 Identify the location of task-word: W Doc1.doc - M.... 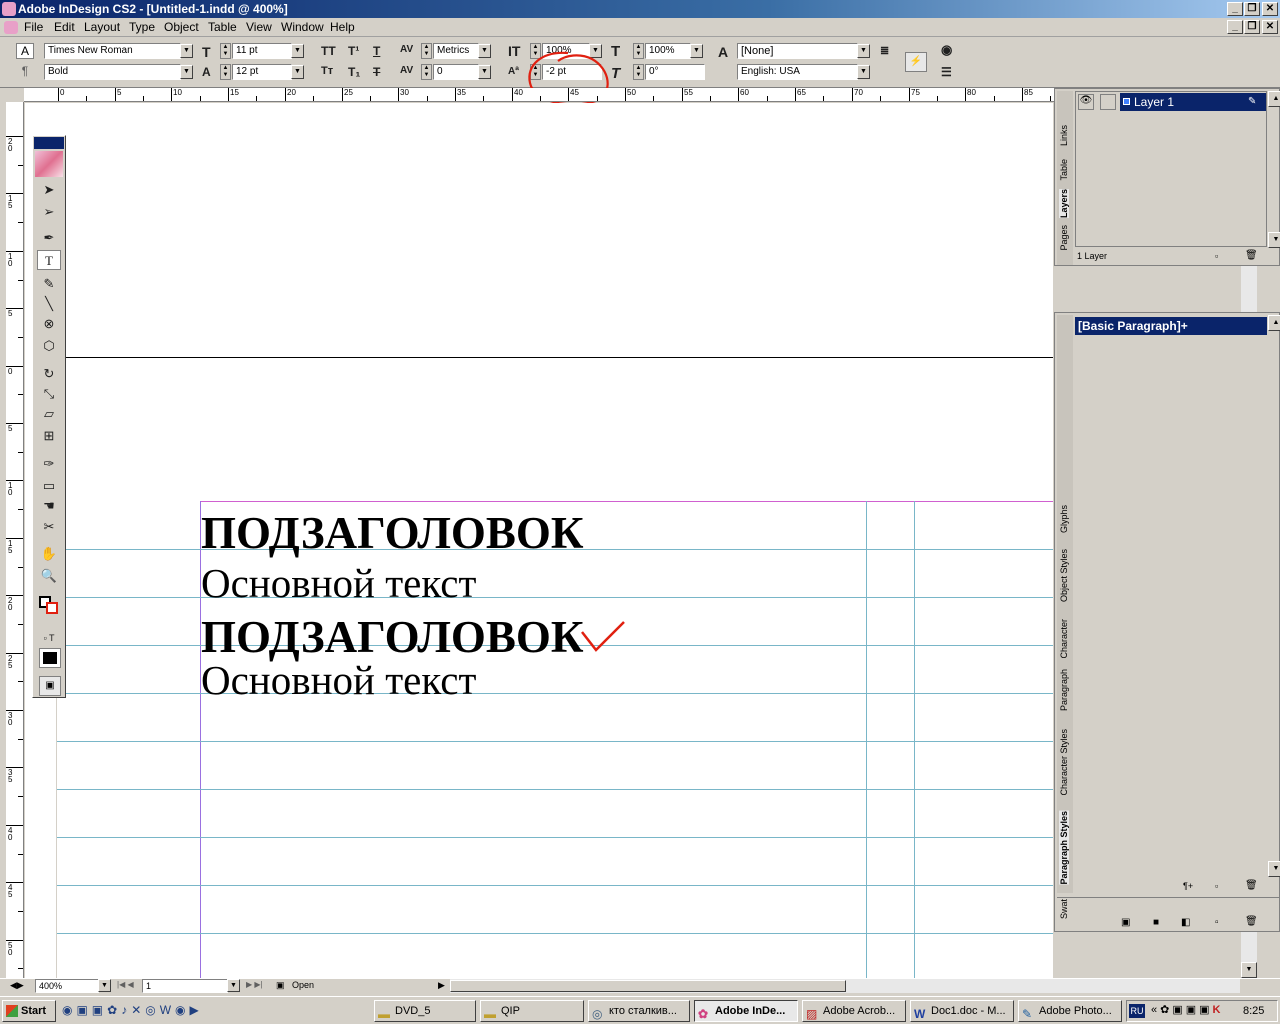
(962, 1011).